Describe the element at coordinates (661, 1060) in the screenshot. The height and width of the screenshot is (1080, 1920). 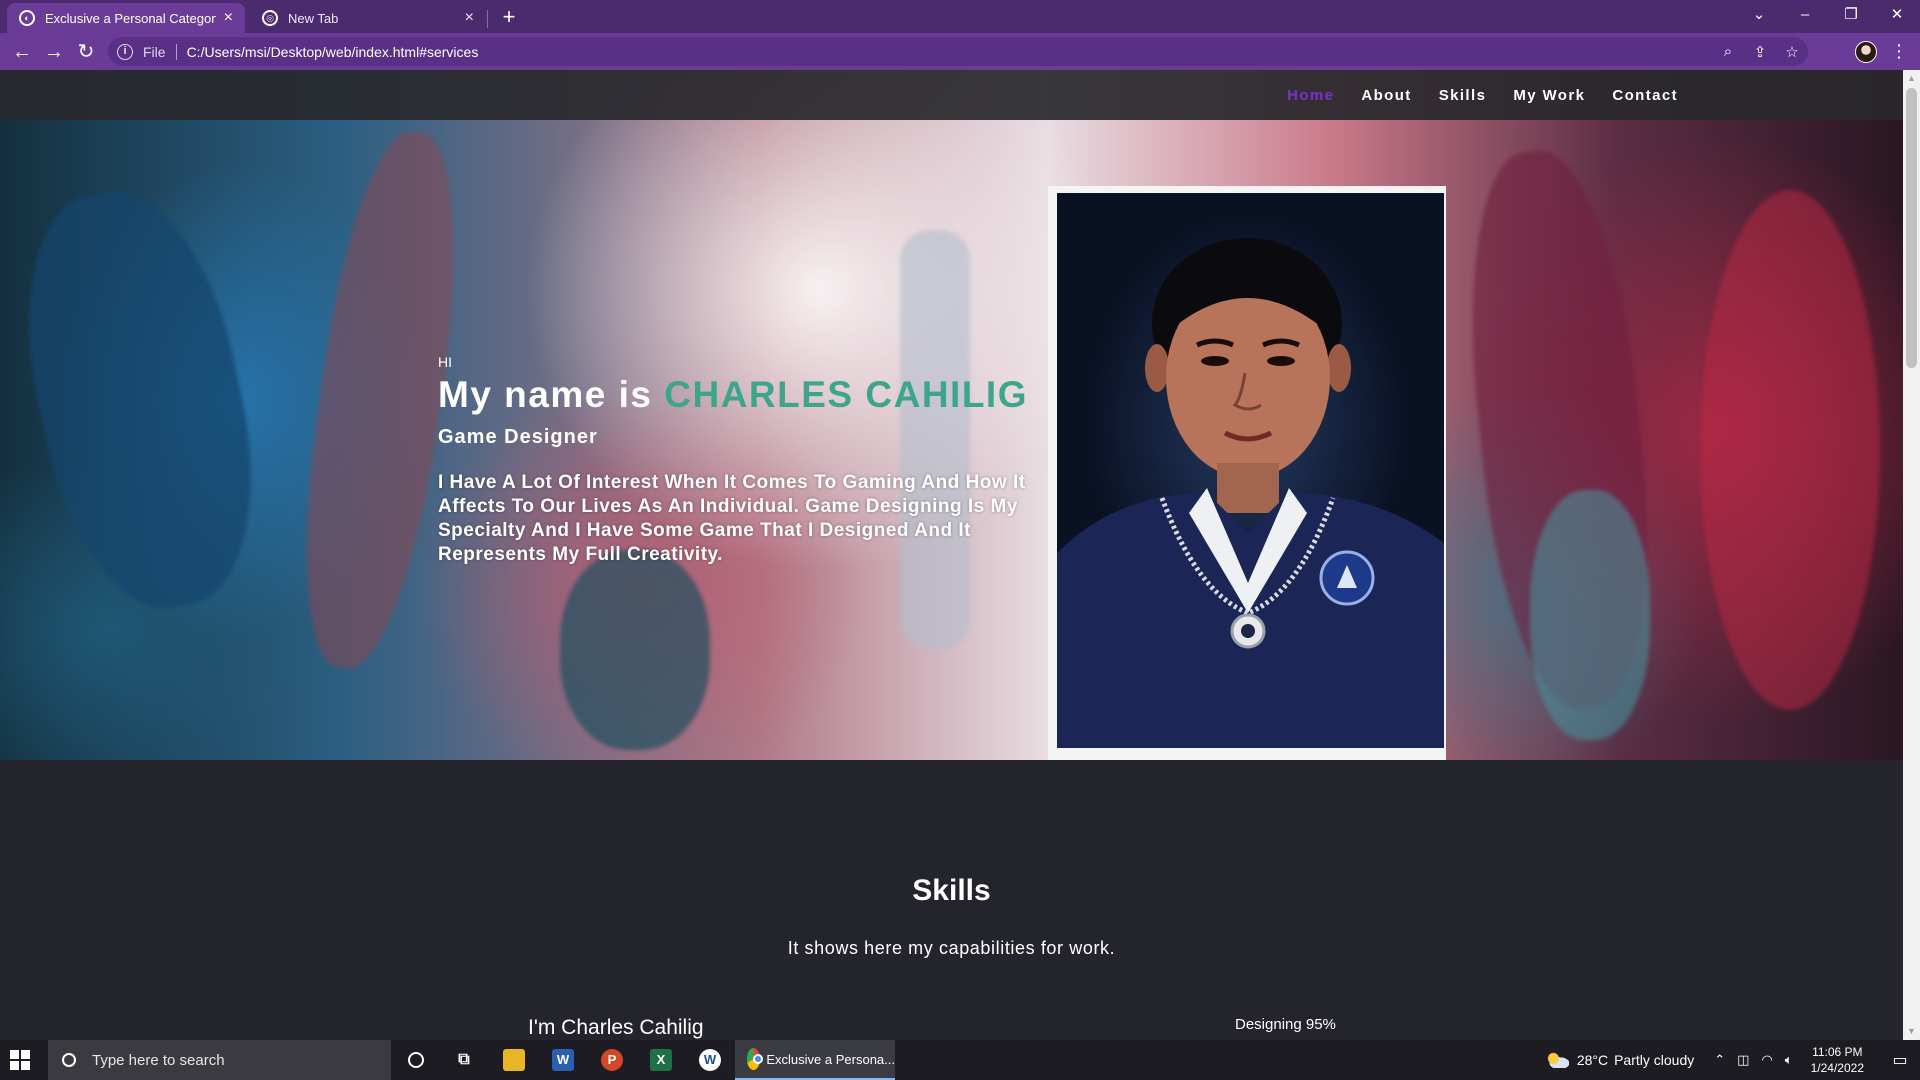
I see `excel-icon: X` at that location.